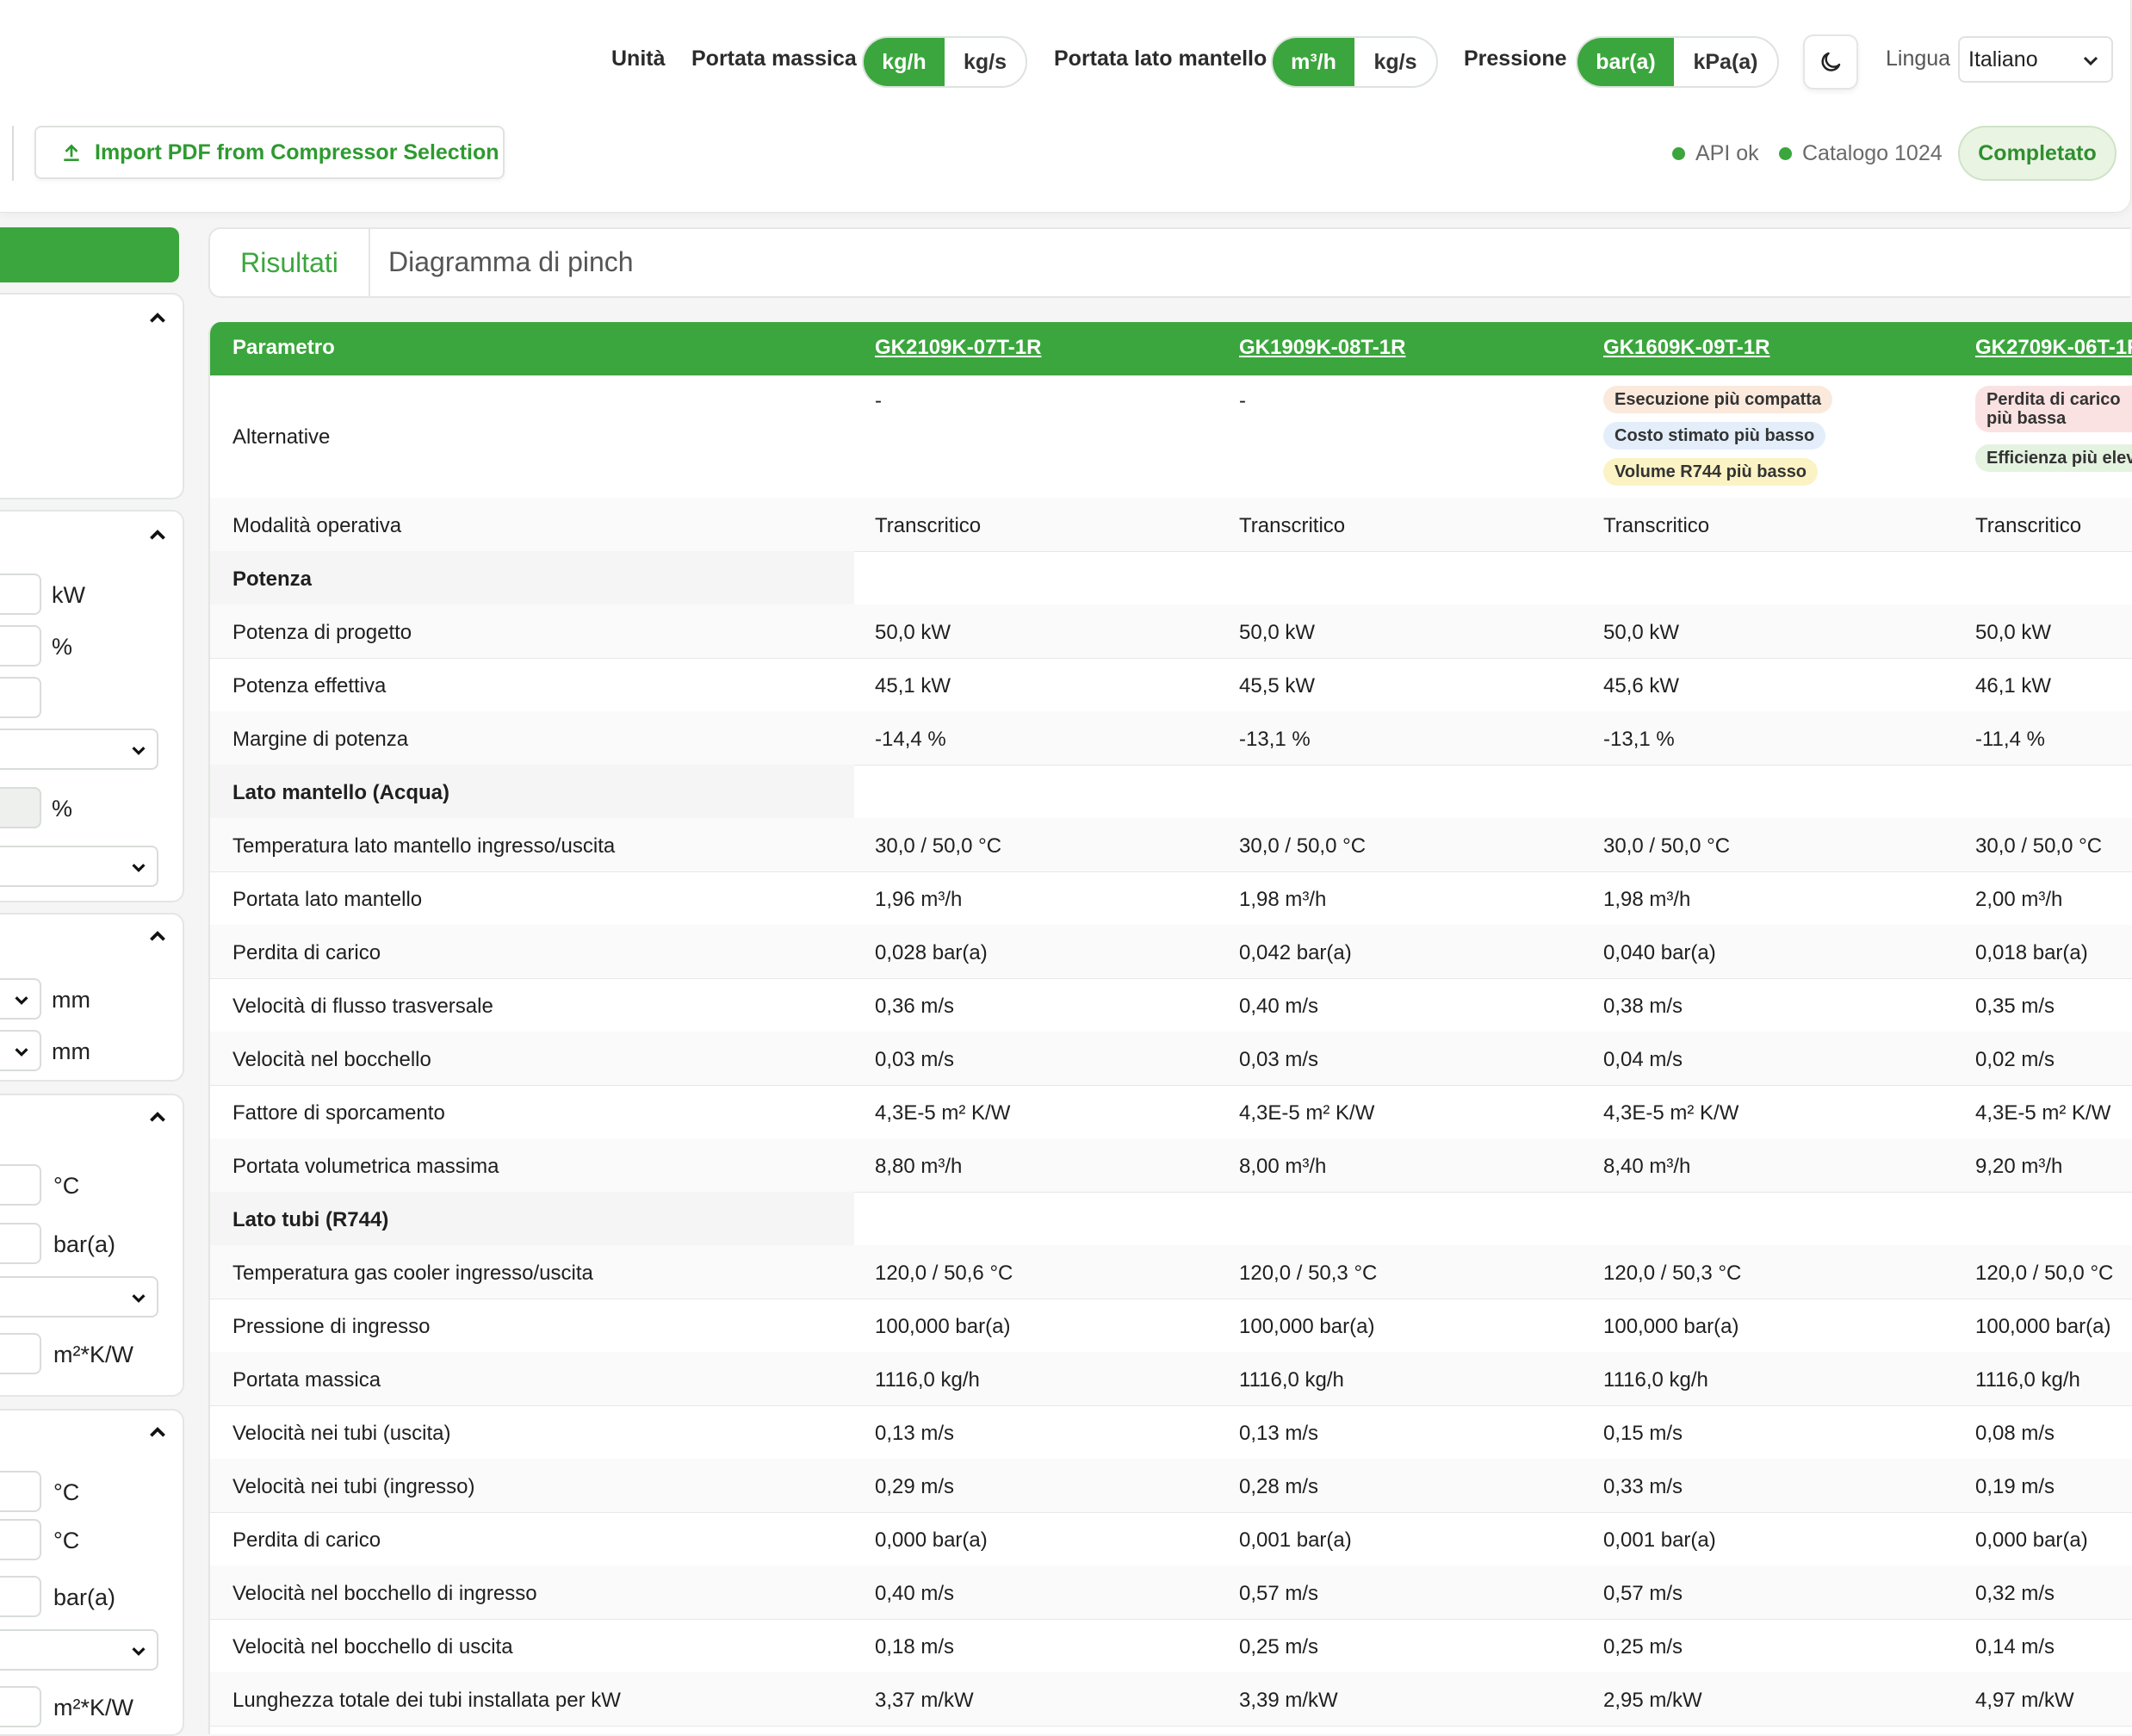  Describe the element at coordinates (2015, 1647) in the screenshot. I see `table-cell: 0,14 m/s` at that location.